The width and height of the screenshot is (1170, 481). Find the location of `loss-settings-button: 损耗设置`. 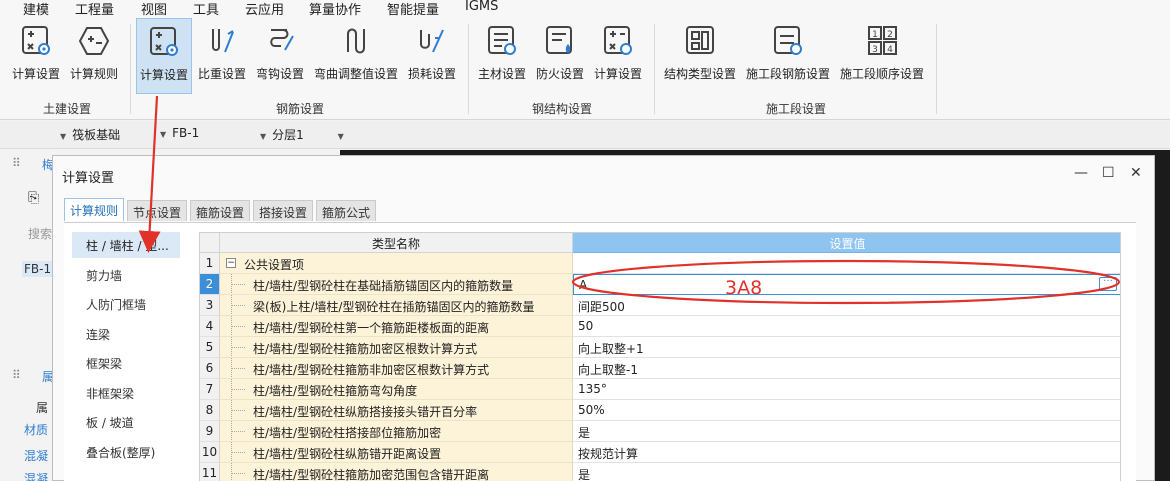

loss-settings-button: 损耗设置 is located at coordinates (432, 56).